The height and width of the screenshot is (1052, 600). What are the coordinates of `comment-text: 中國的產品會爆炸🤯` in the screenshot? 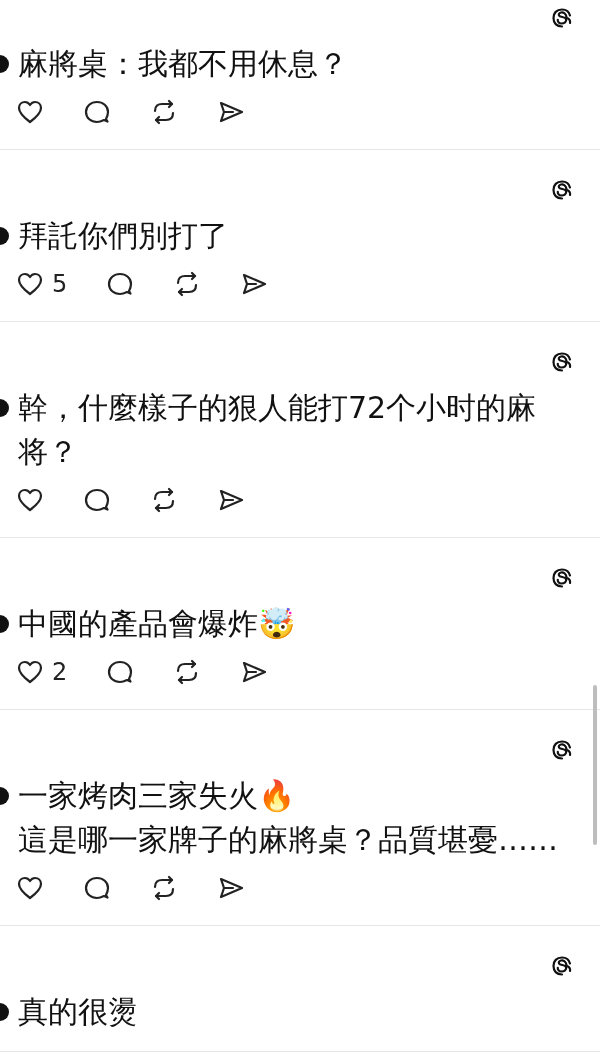 It's located at (157, 624).